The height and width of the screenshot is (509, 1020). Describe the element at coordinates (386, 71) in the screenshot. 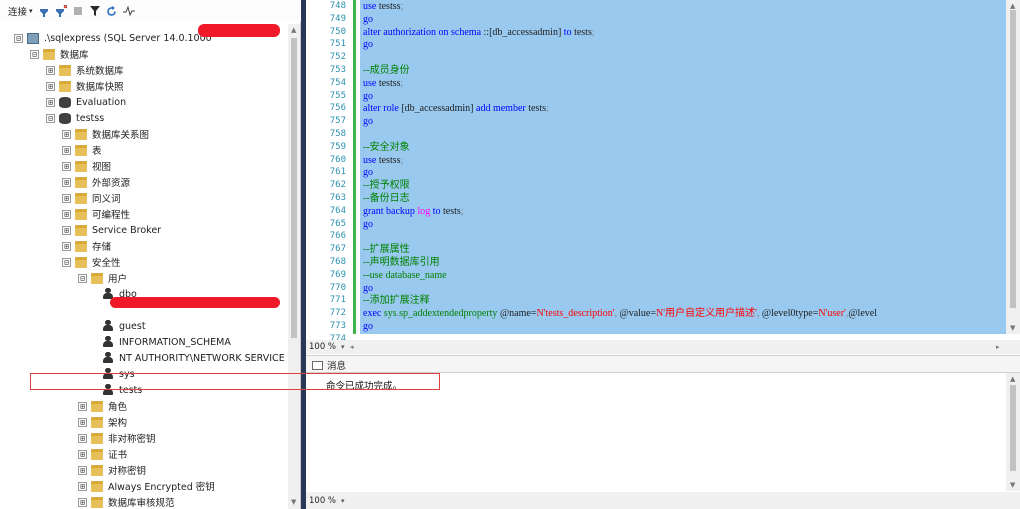

I see `code-line: --成员身份` at that location.